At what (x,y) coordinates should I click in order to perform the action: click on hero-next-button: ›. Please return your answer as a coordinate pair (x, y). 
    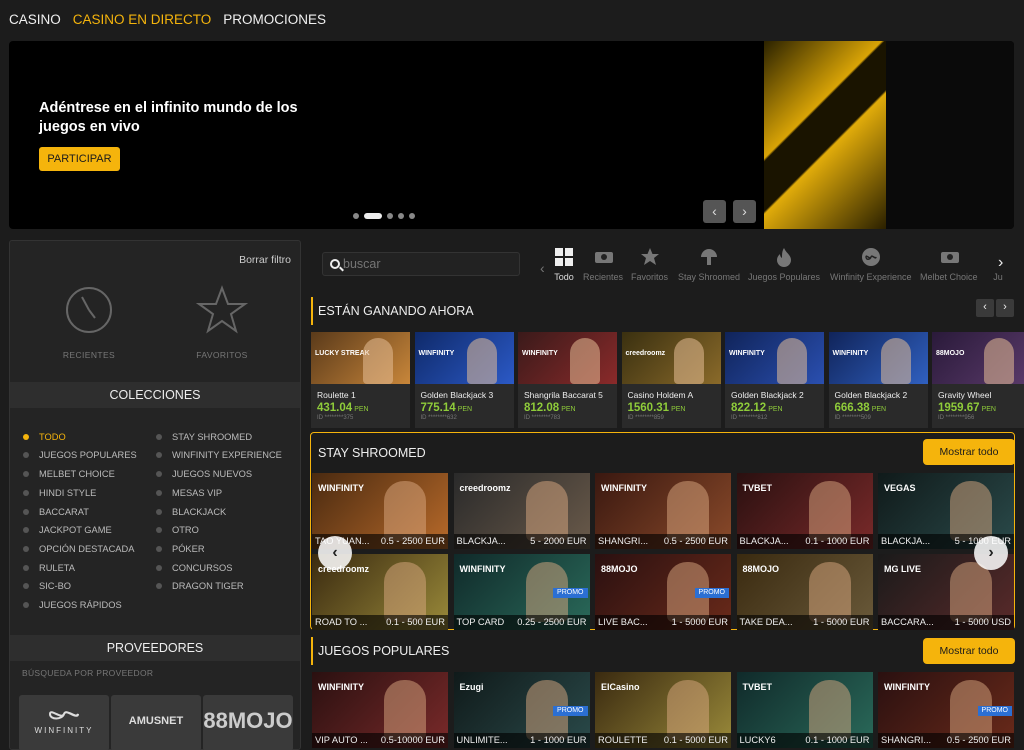
    Looking at the image, I should click on (744, 211).